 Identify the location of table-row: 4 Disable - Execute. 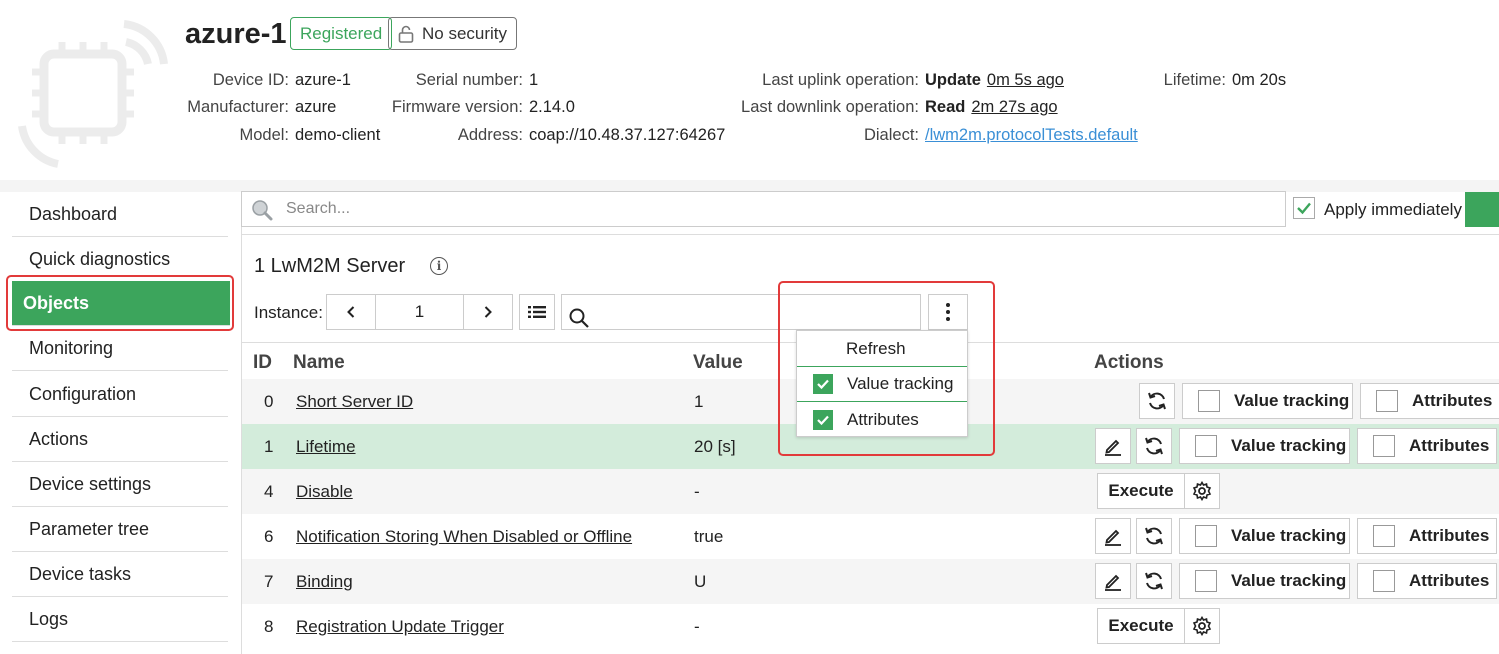
(870, 491).